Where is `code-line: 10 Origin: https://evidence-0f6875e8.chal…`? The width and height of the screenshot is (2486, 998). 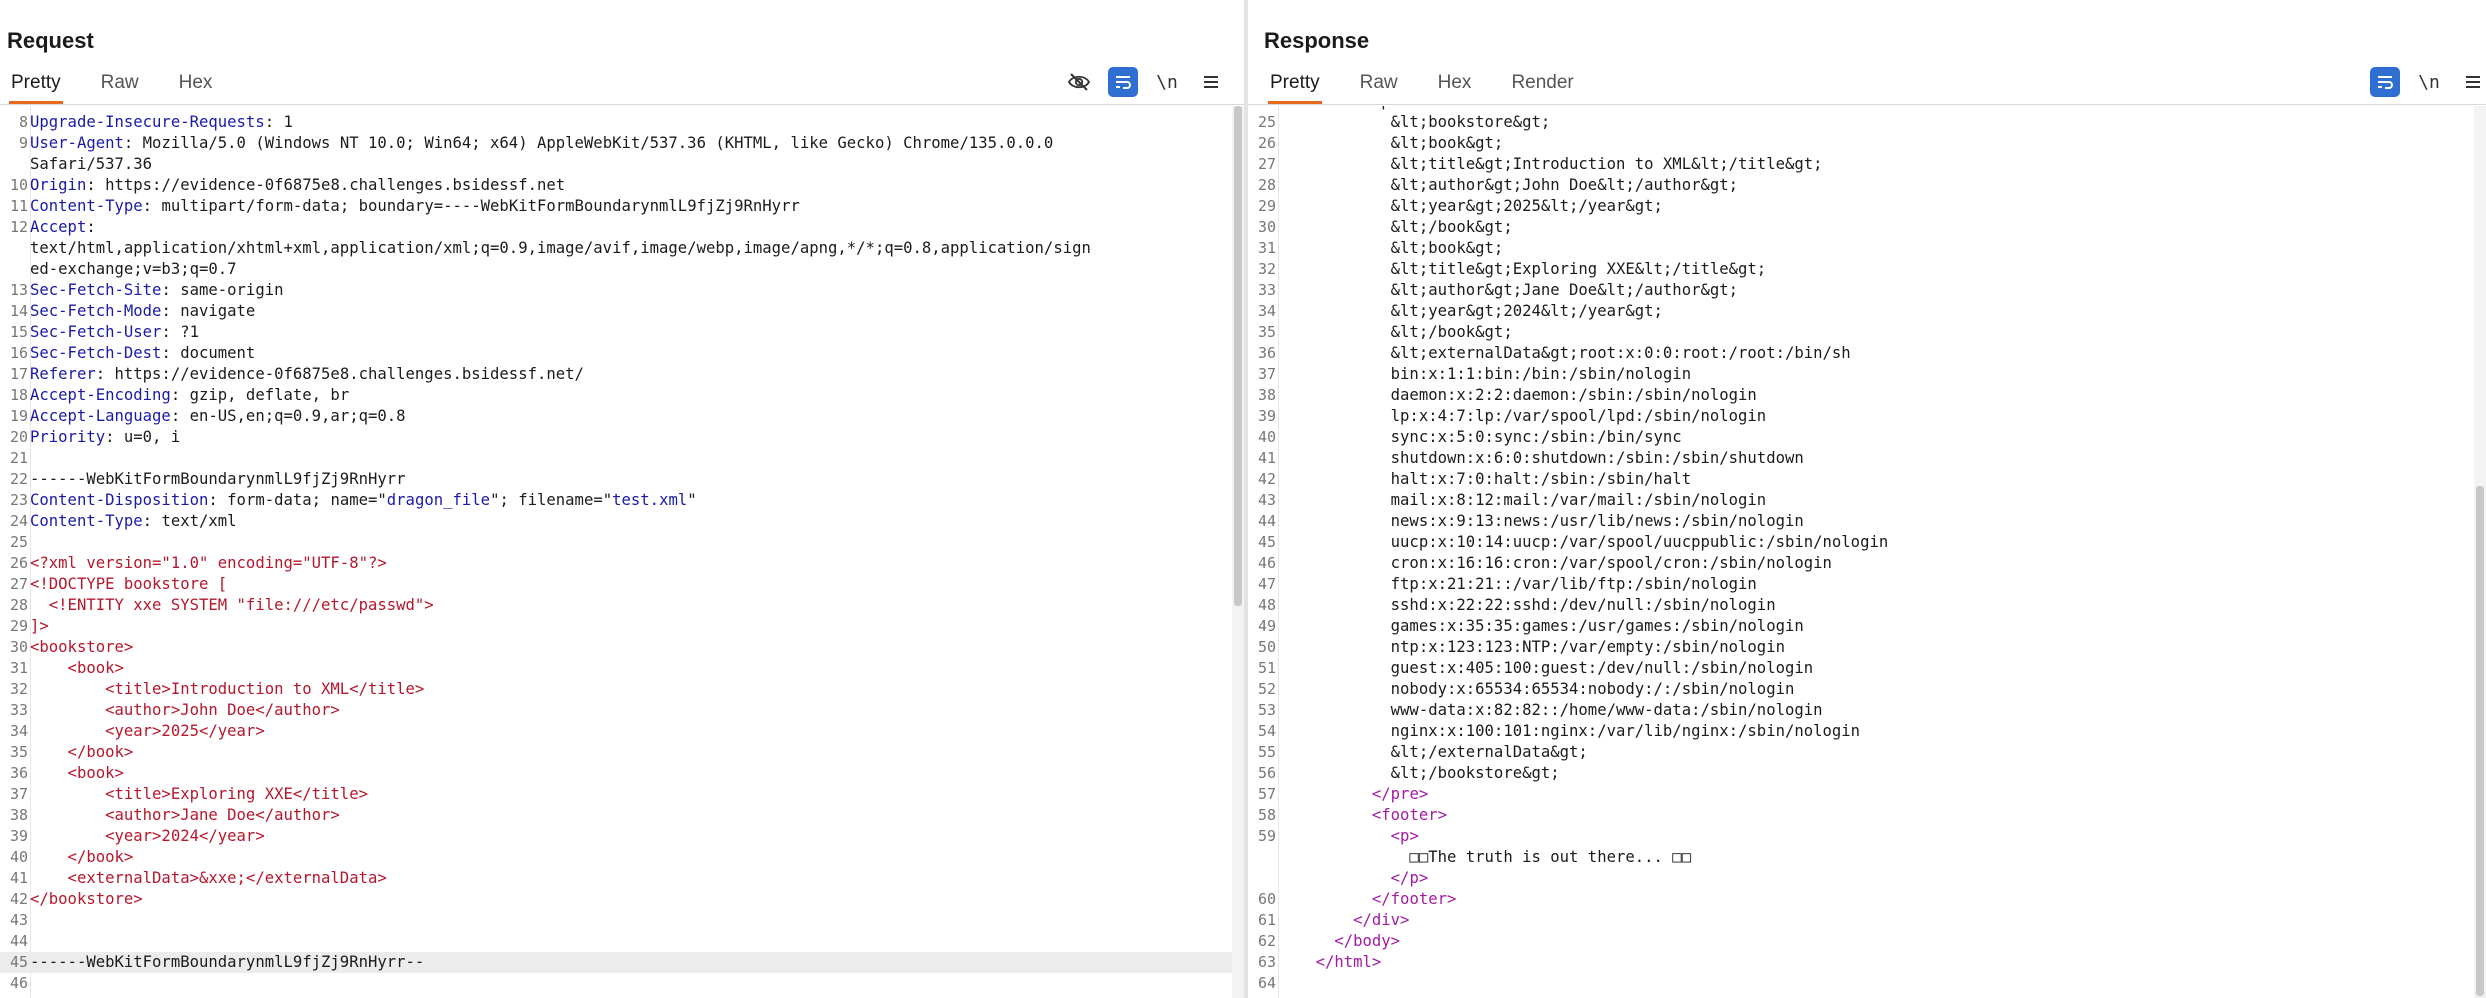
code-line: 10 Origin: https://evidence-0f6875e8.chal… is located at coordinates (616, 185).